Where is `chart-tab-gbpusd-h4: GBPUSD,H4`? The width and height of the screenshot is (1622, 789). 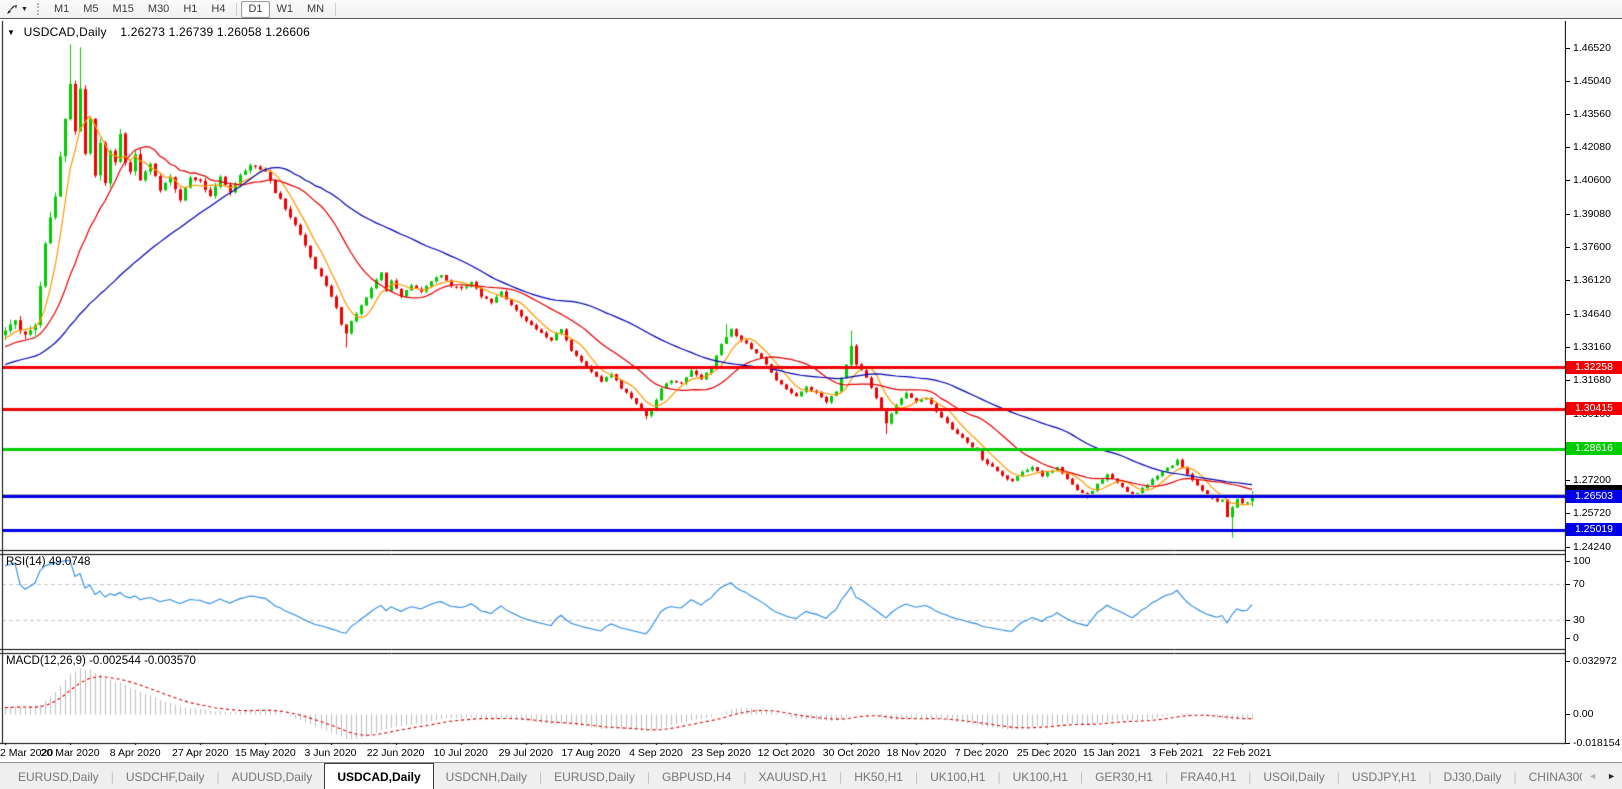 chart-tab-gbpusd-h4: GBPUSD,H4 is located at coordinates (696, 776).